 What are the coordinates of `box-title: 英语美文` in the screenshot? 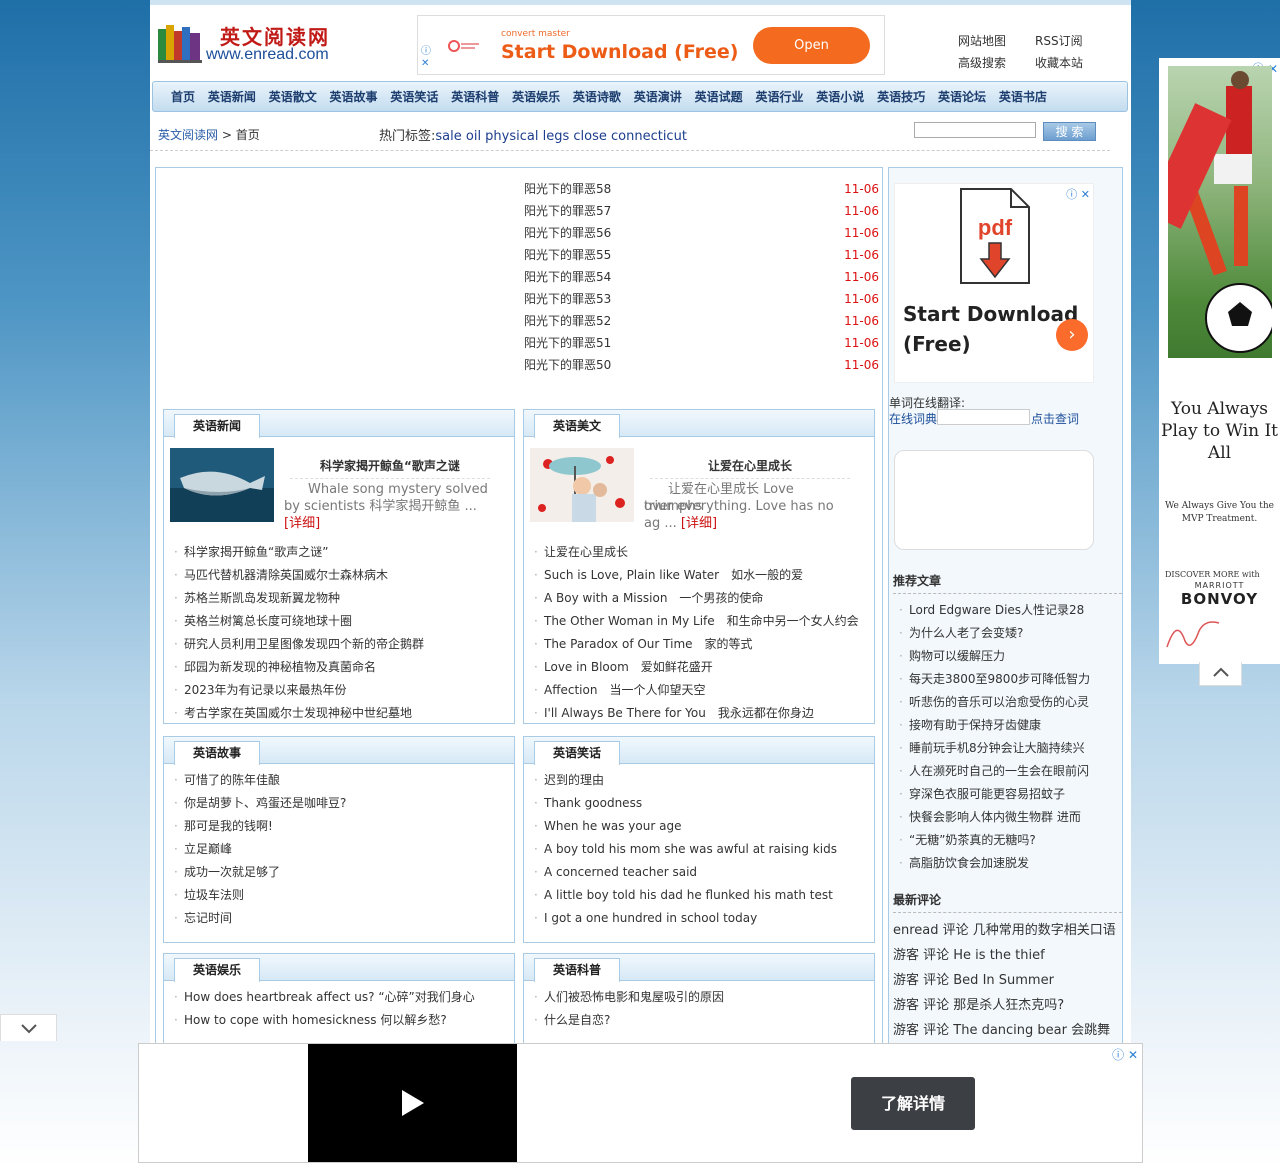 It's located at (577, 426).